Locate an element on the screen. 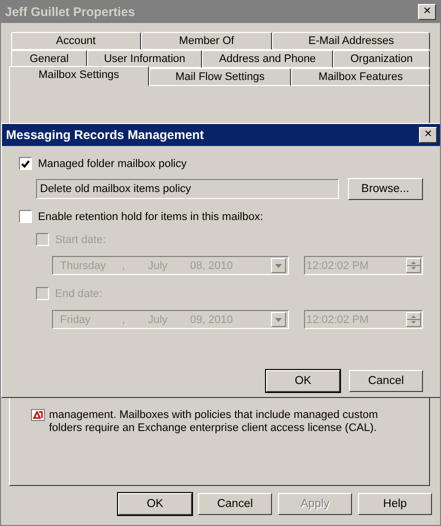 The height and width of the screenshot is (526, 441). dialog-button: Help is located at coordinates (395, 504).